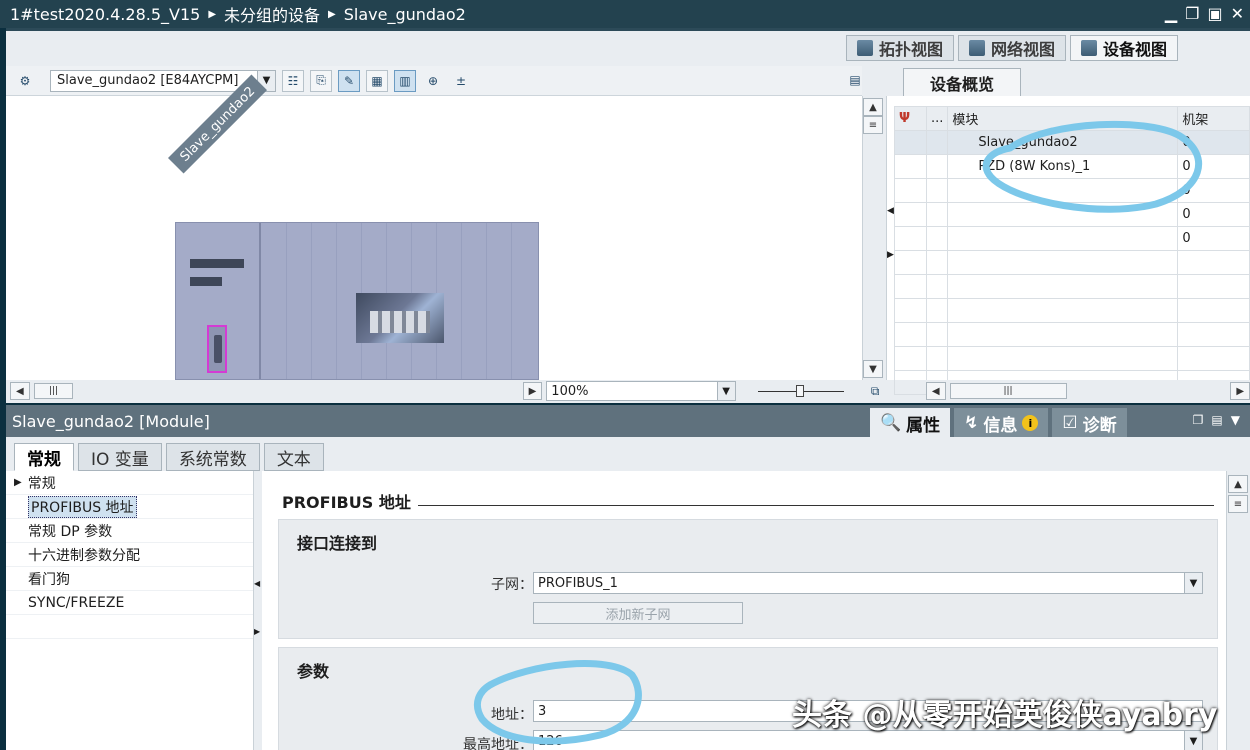  I want to click on table-row: Slave_gundao2 0, so click(1072, 142).